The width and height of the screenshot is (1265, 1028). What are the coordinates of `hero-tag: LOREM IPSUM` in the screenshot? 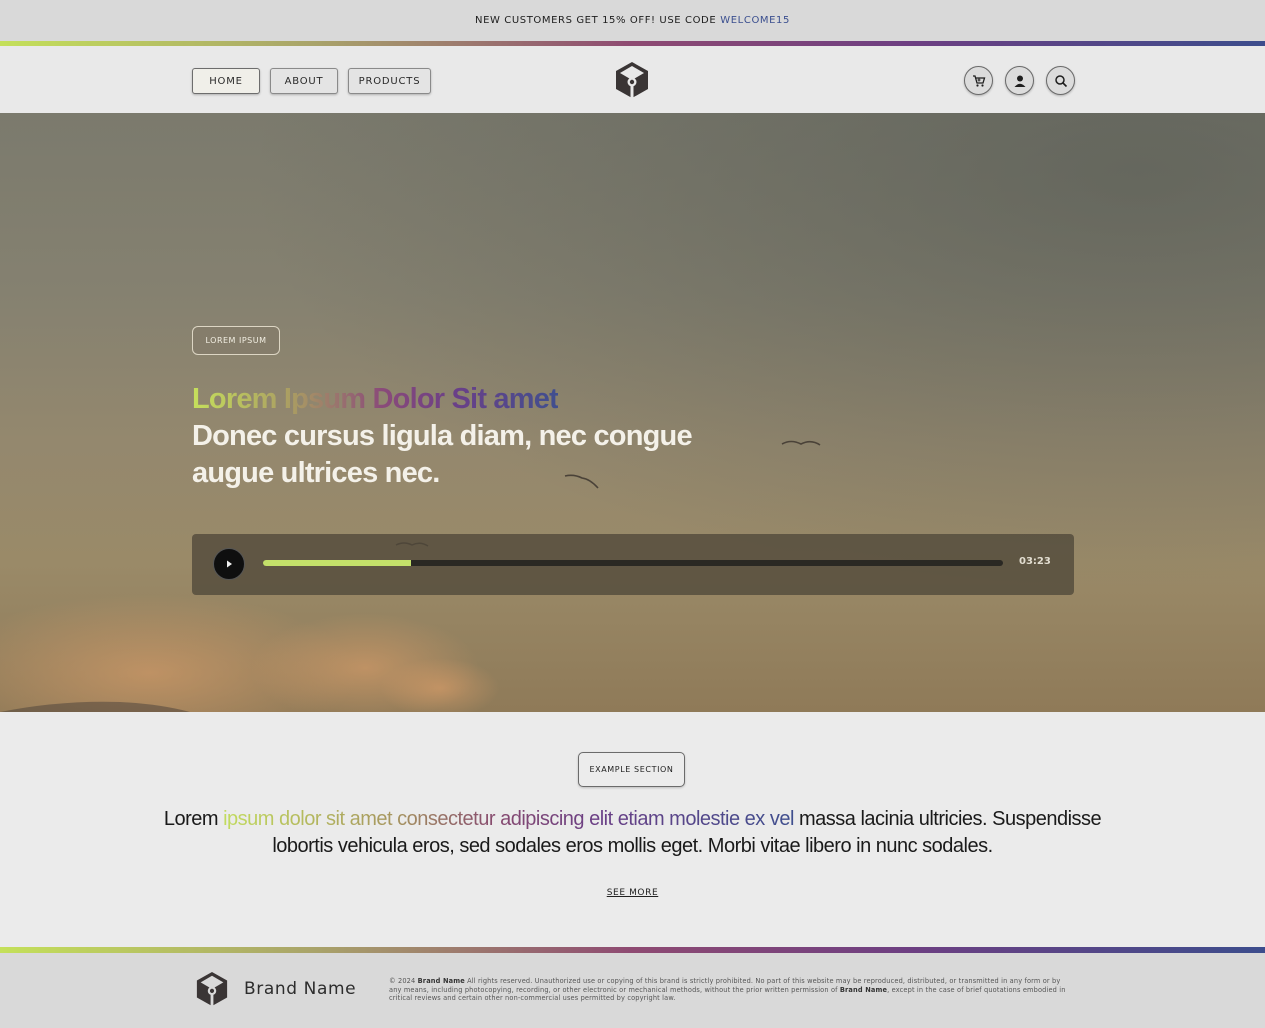 It's located at (236, 340).